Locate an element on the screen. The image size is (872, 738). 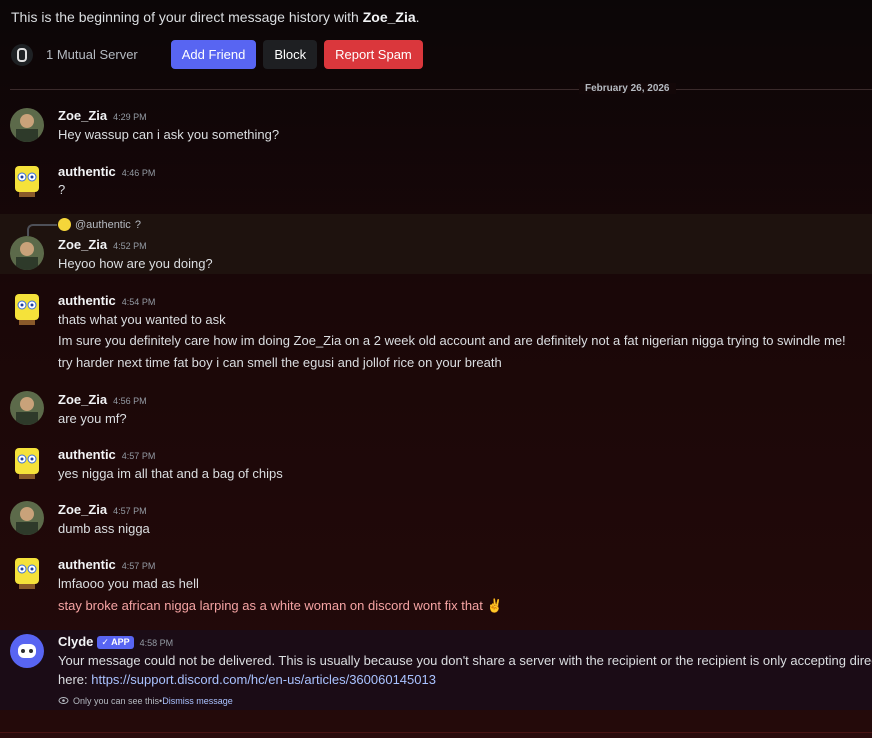
message-text: ? is located at coordinates (62, 189).